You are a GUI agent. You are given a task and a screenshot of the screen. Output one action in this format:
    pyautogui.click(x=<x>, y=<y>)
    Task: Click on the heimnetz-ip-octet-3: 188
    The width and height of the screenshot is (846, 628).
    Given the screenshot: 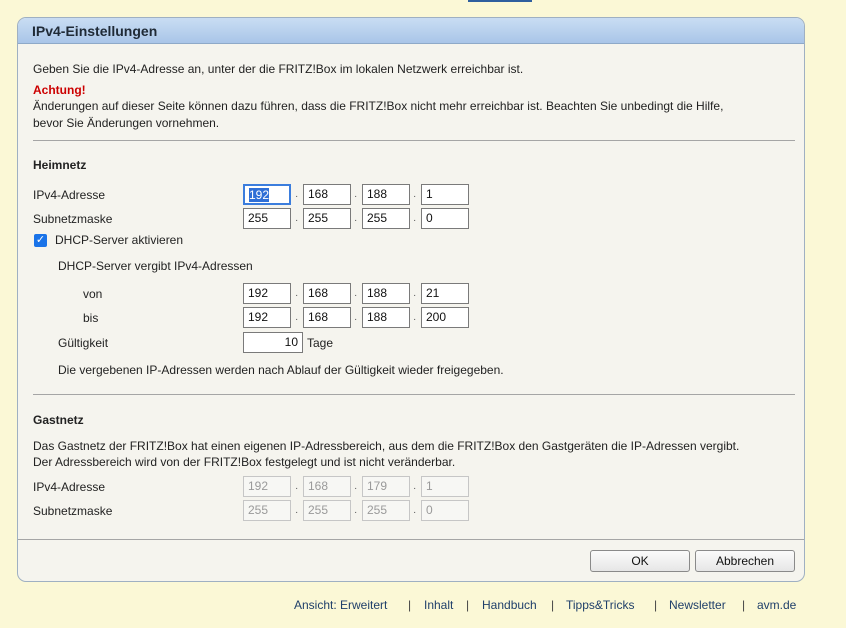 What is the action you would take?
    pyautogui.click(x=386, y=194)
    